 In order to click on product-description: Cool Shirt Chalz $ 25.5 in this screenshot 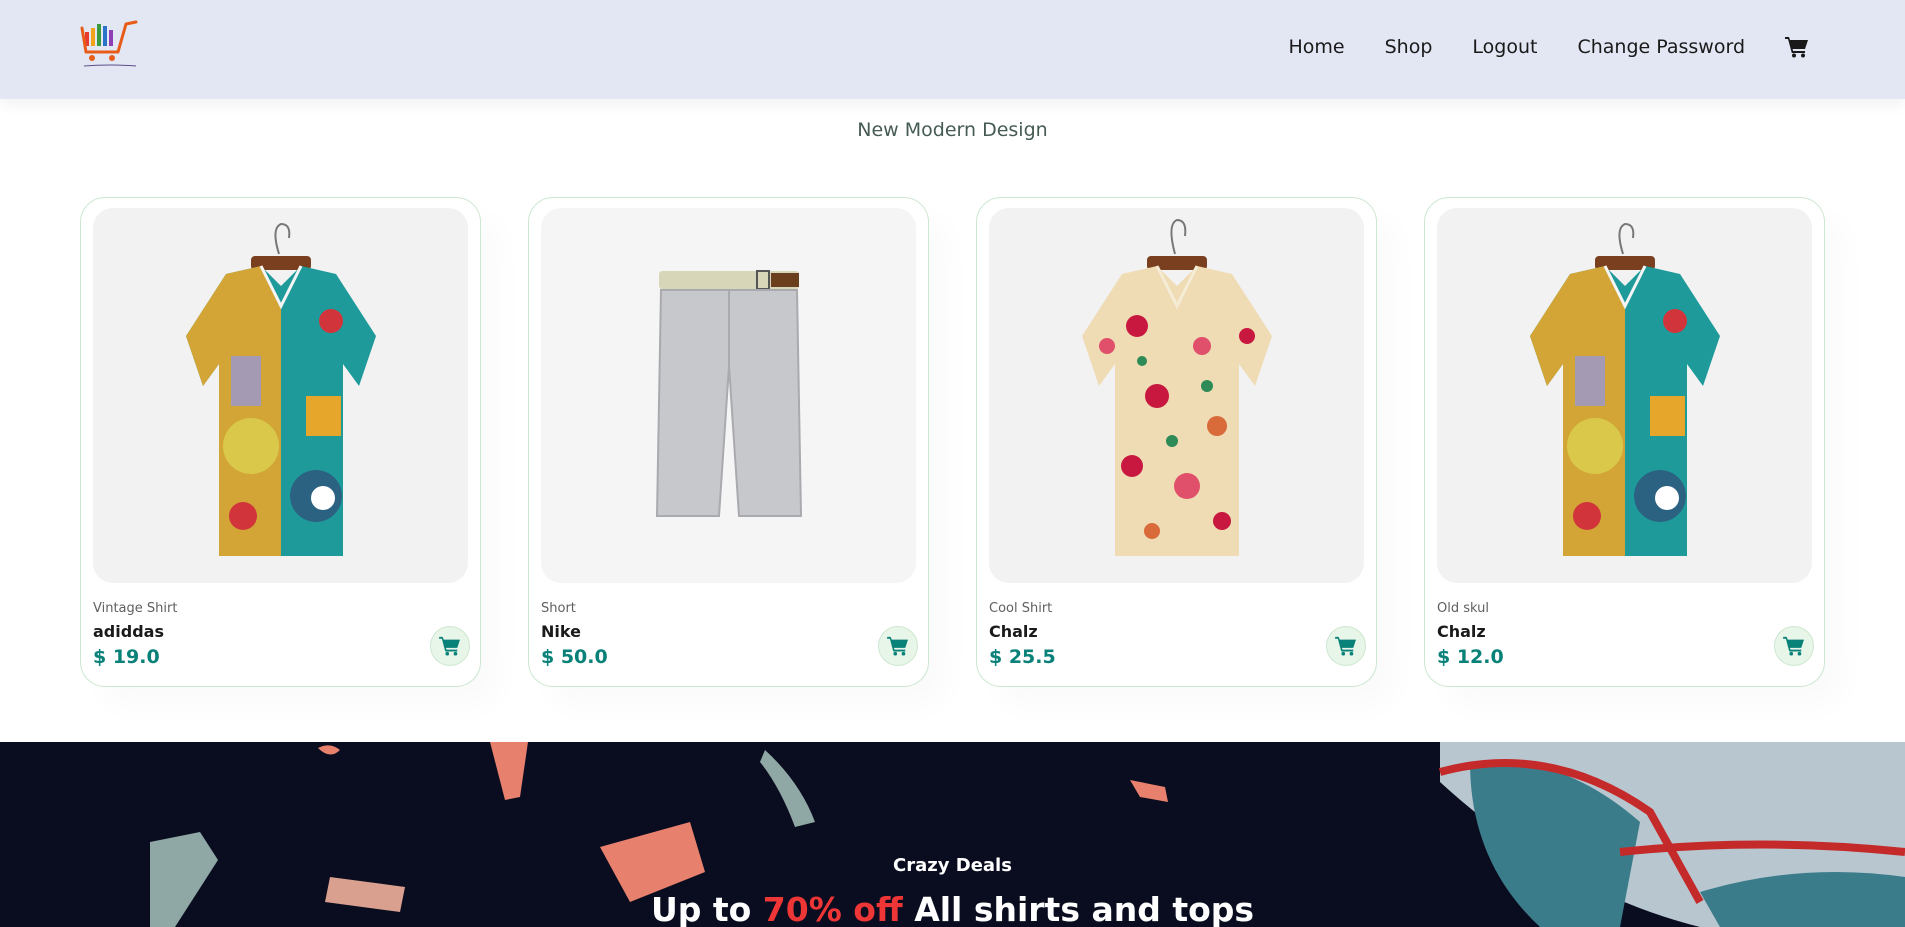, I will do `click(1176, 626)`.